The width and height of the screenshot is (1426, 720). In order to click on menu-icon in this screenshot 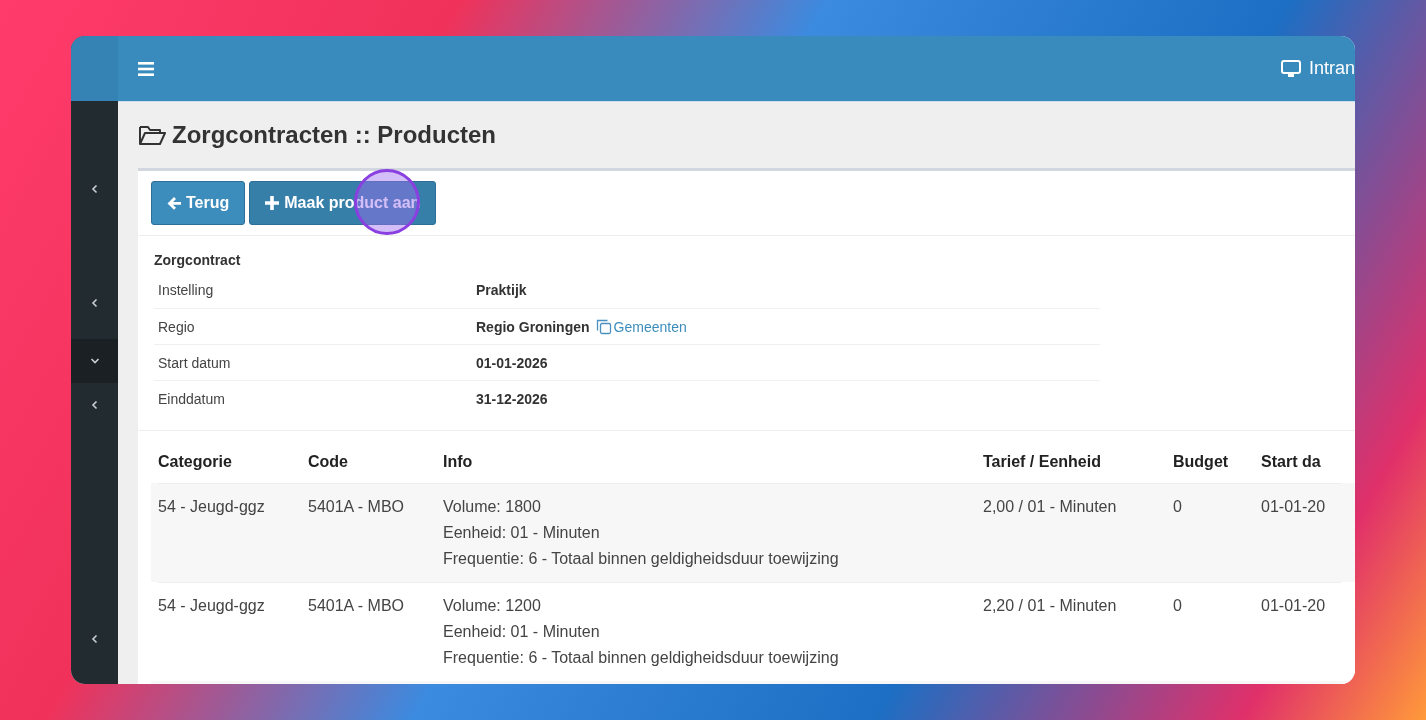, I will do `click(146, 68)`.